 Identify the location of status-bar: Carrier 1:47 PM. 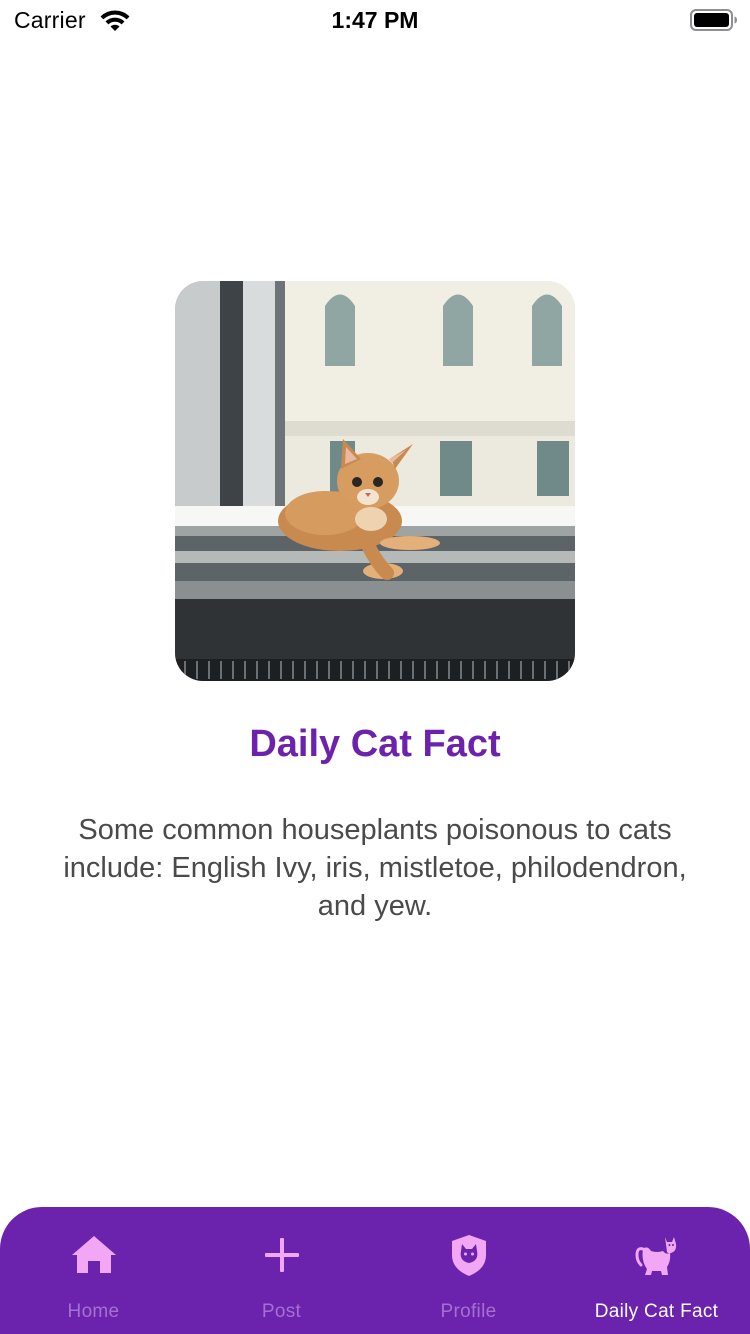
(375, 20).